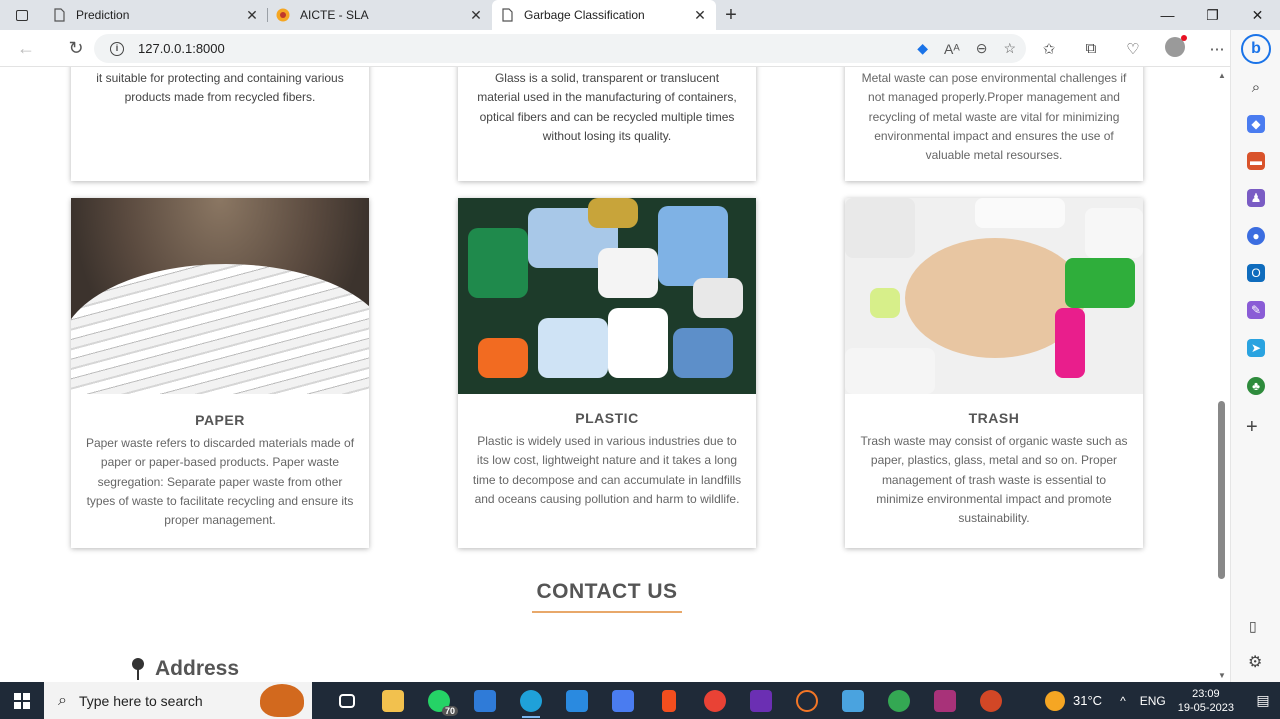 This screenshot has height=719, width=1280. Describe the element at coordinates (1263, 700) in the screenshot. I see `notification-icon: ▤` at that location.